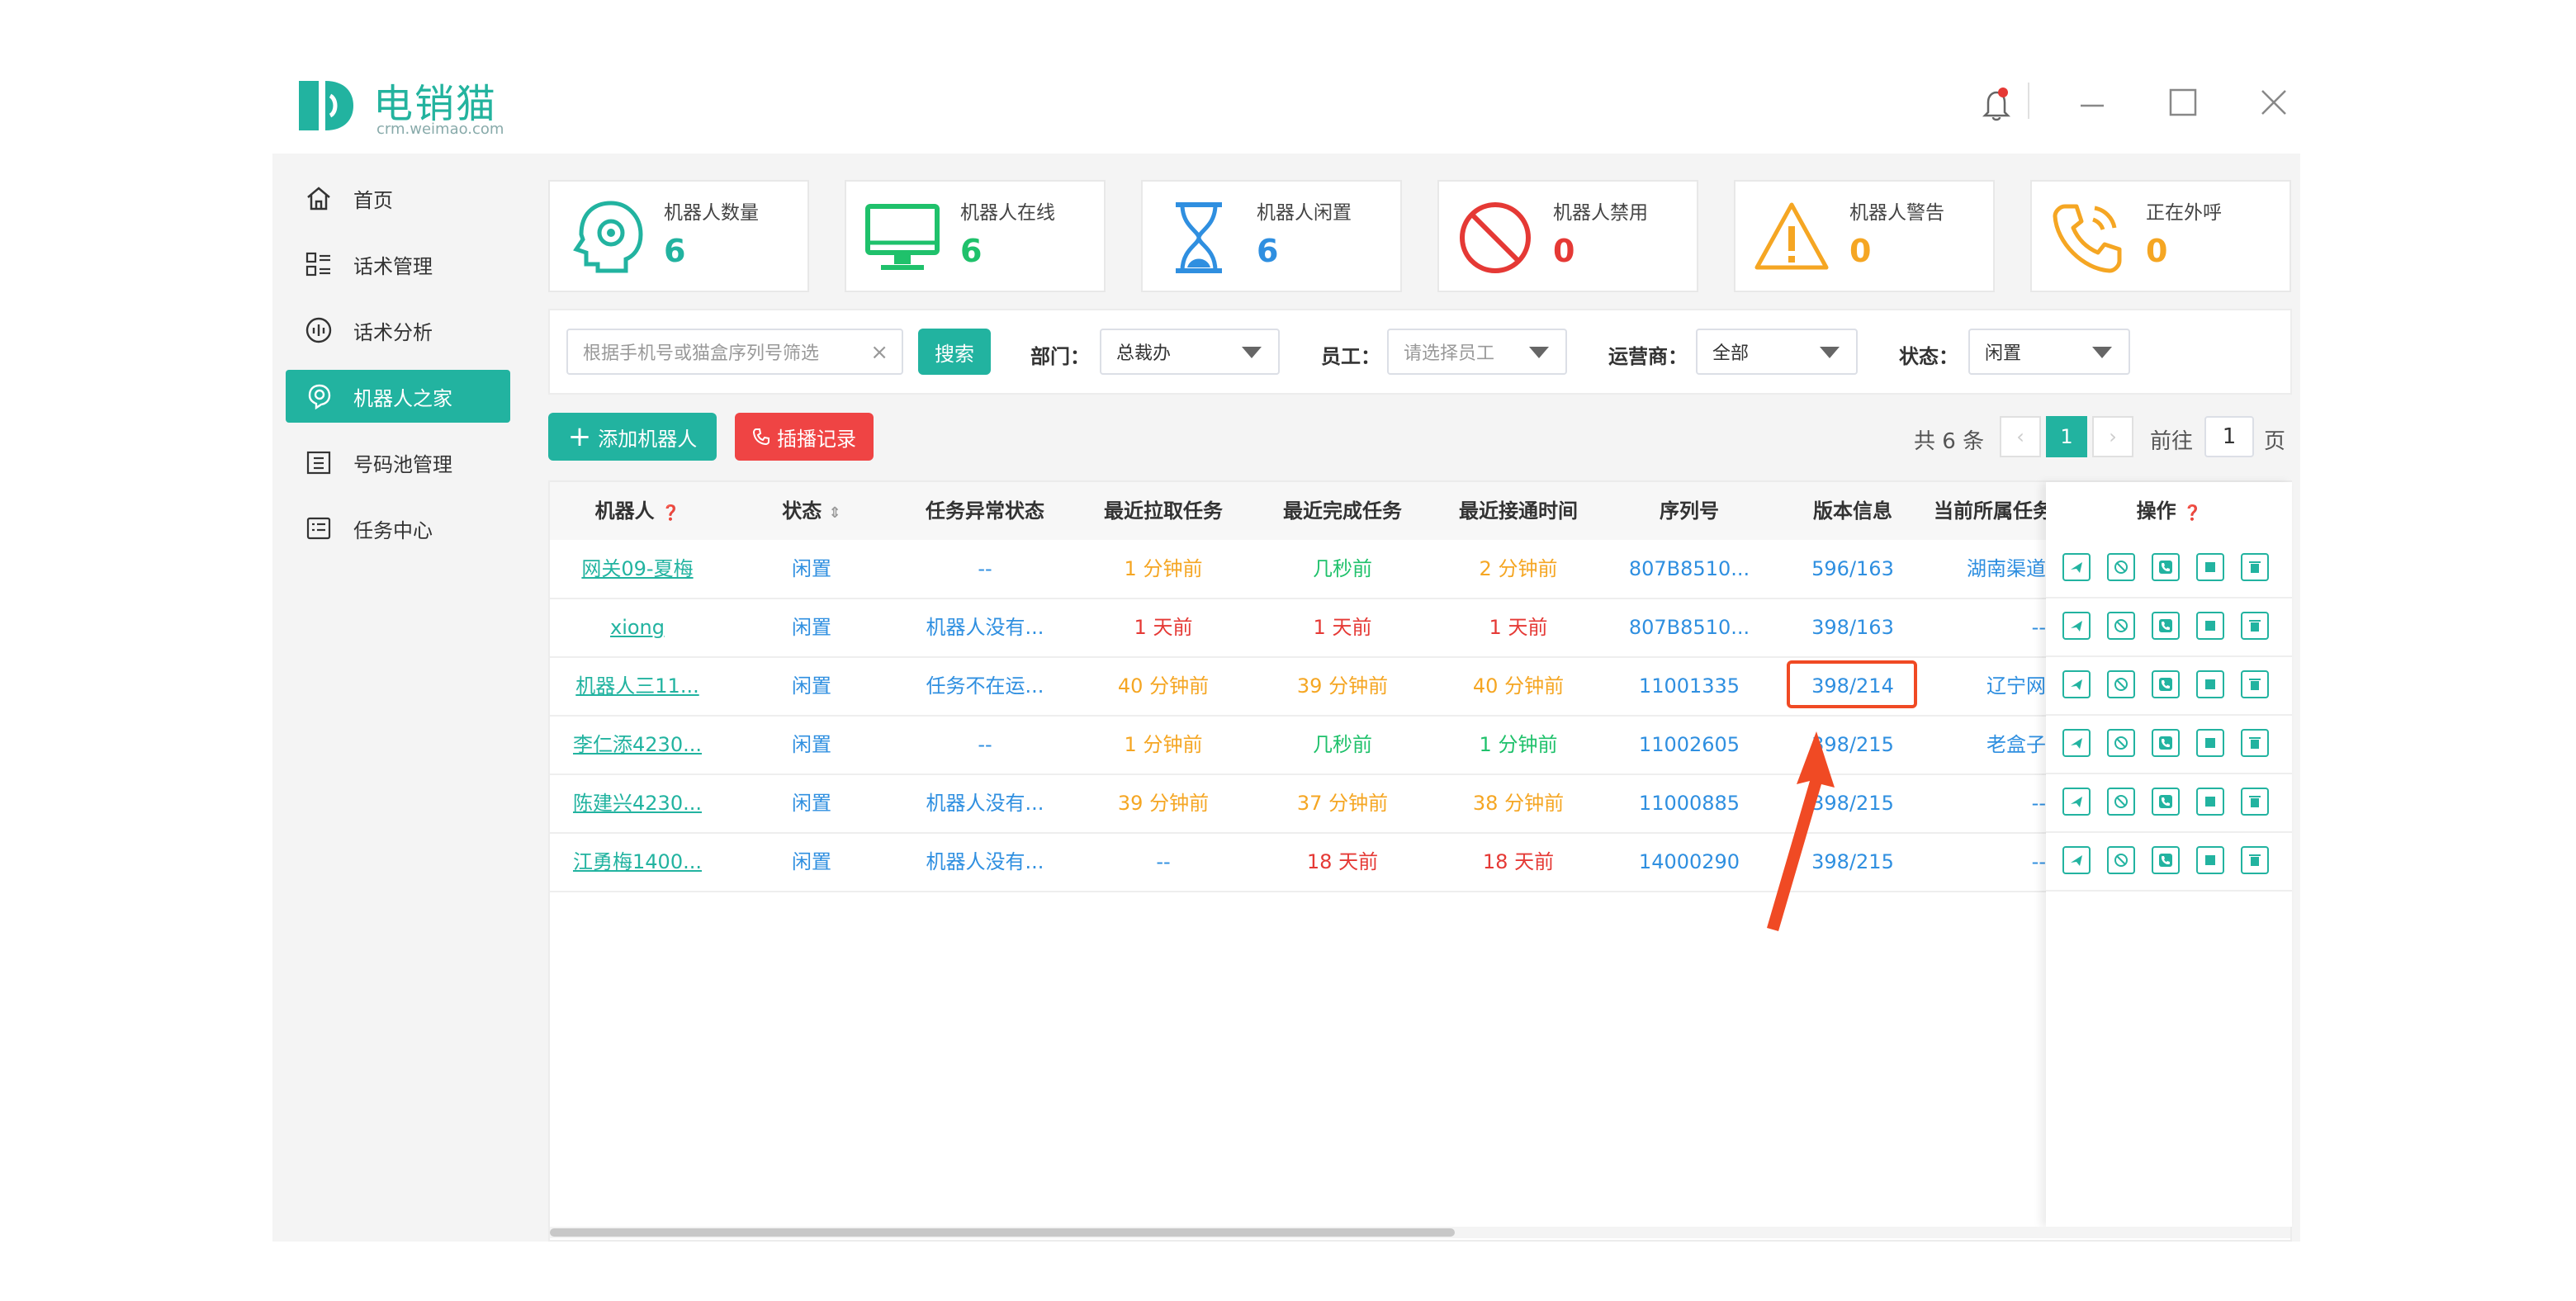 This screenshot has height=1301, width=2576. What do you see at coordinates (2169, 832) in the screenshot?
I see `ops-row-divider` at bounding box center [2169, 832].